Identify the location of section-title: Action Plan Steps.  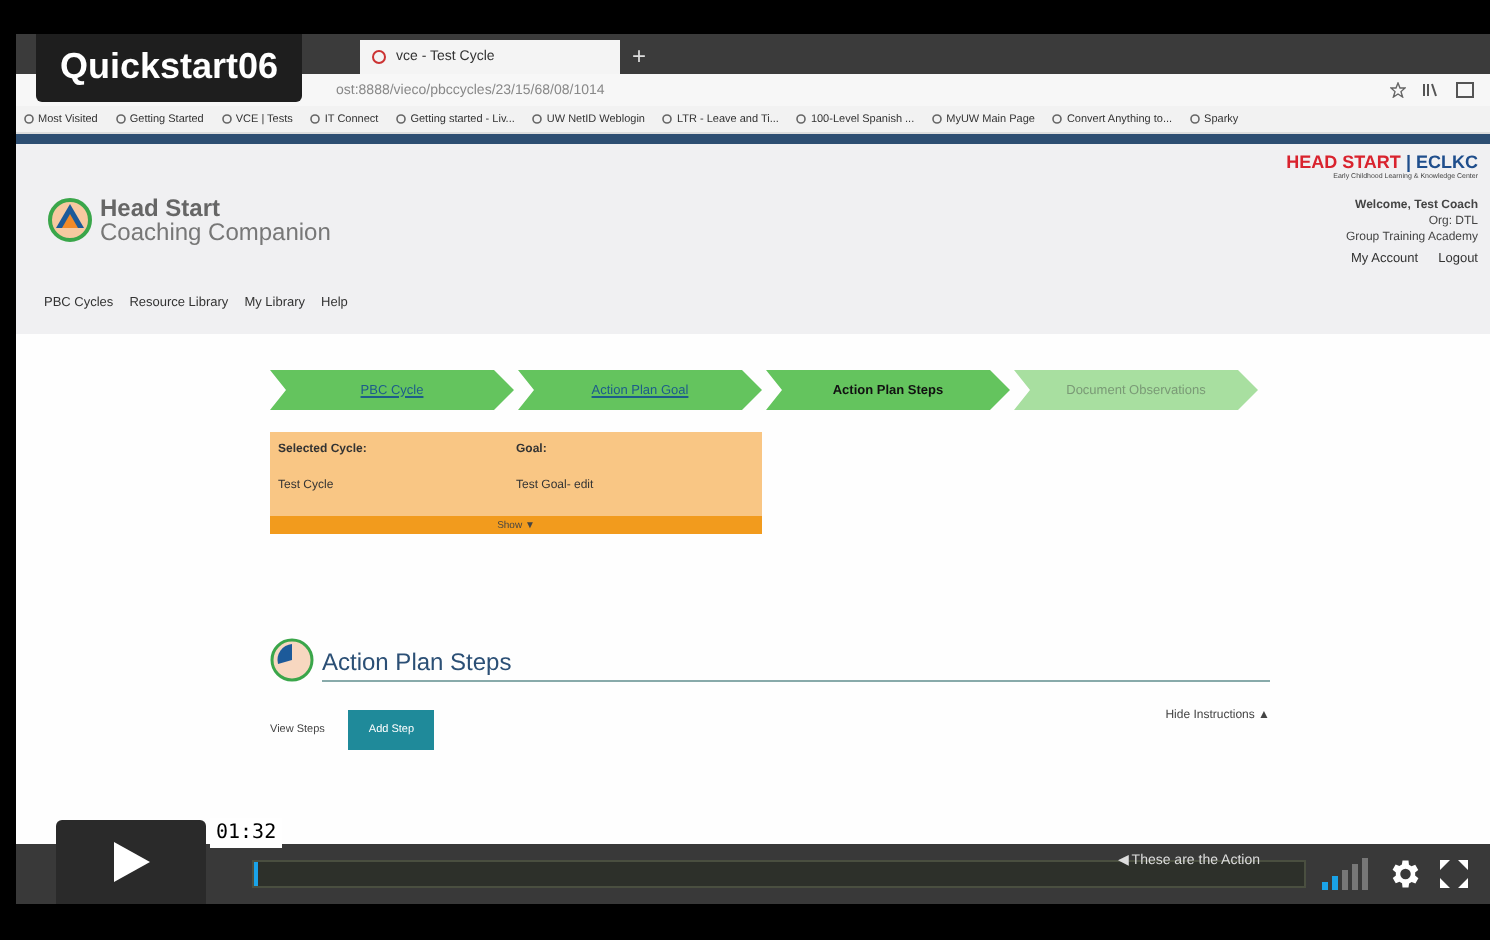
(796, 665).